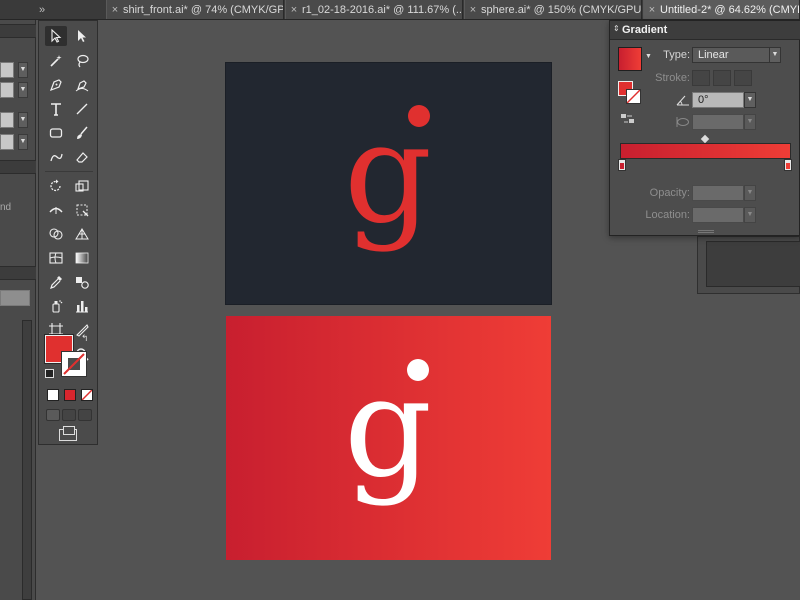  I want to click on curvature-tool, so click(82, 85).